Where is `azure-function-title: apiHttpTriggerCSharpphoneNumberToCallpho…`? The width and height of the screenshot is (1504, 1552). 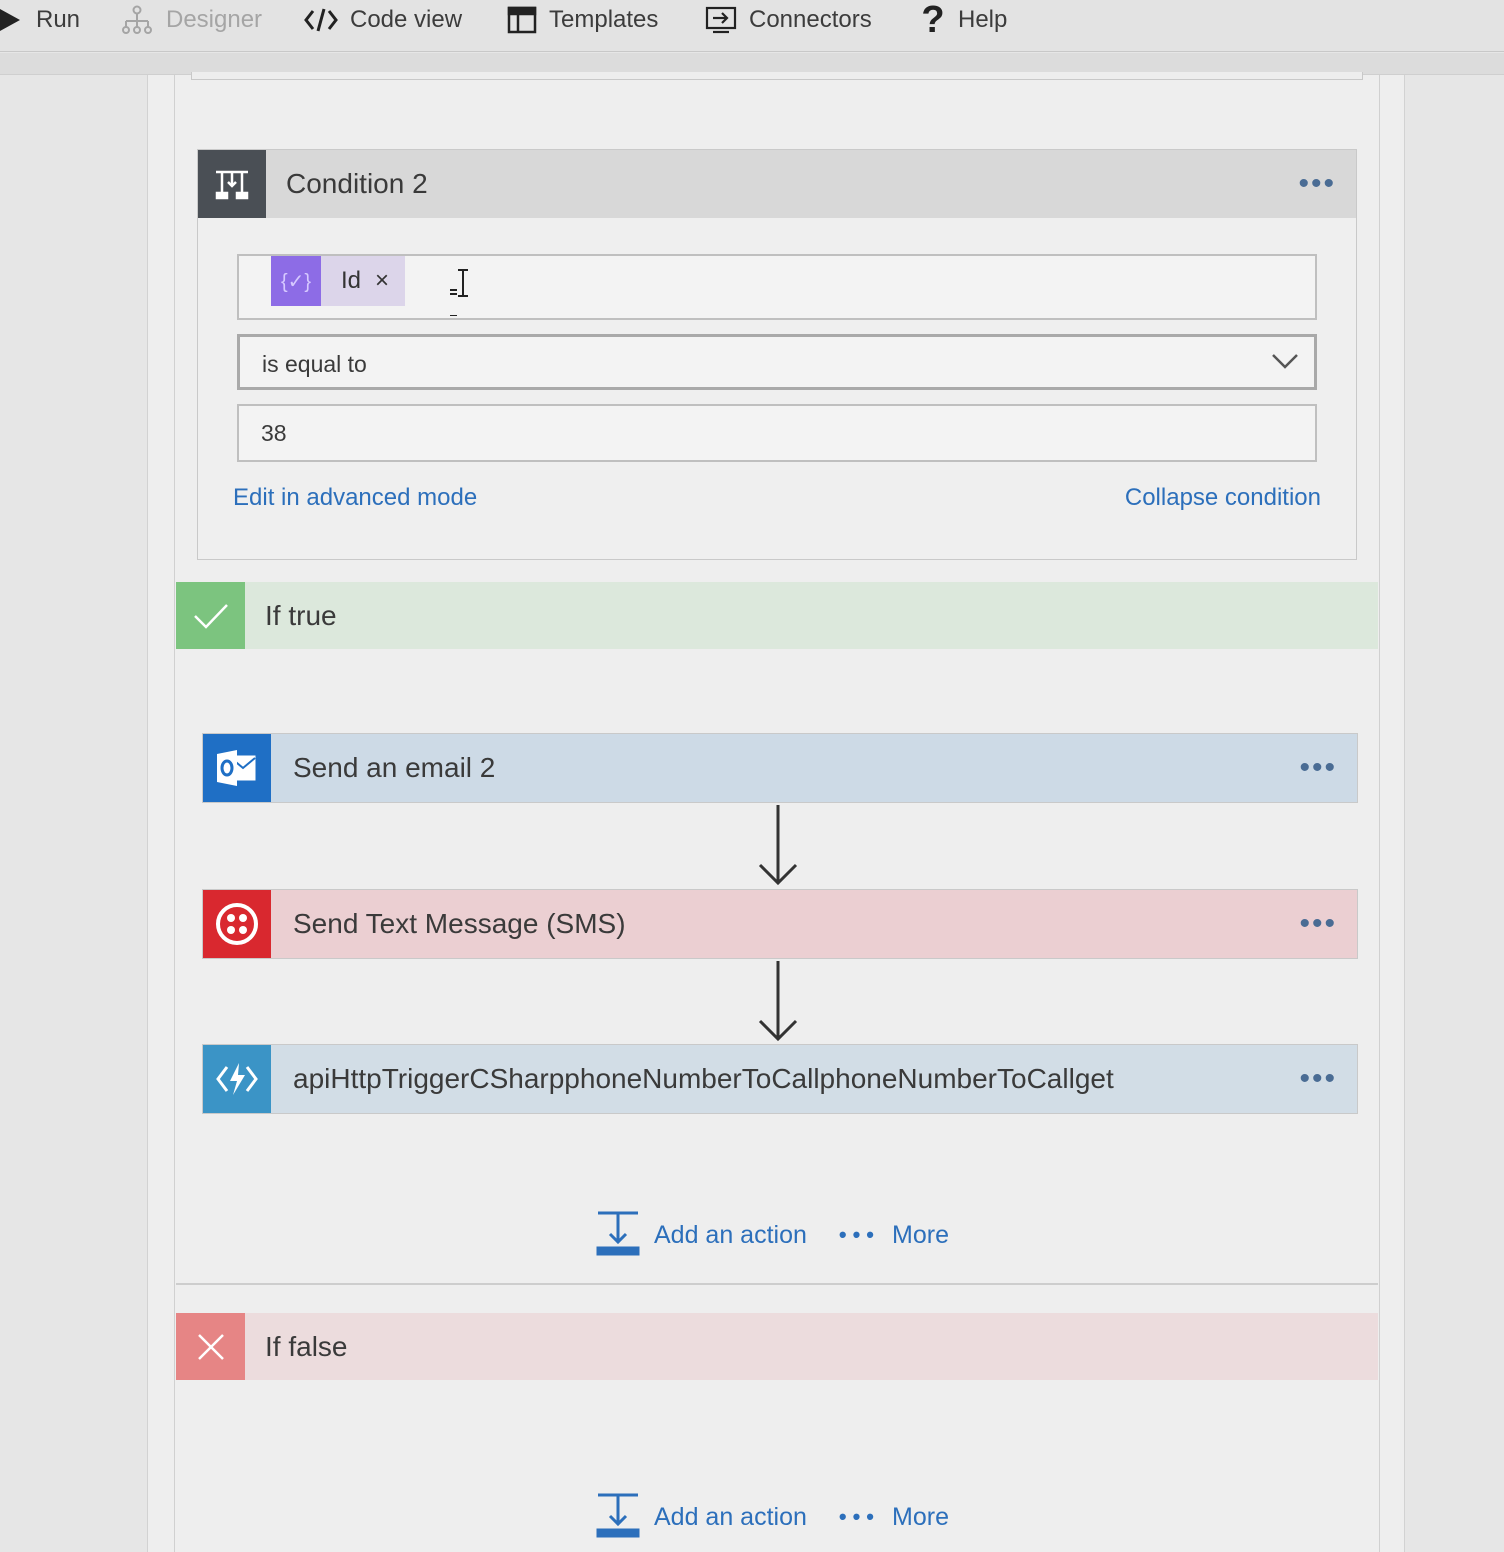
azure-function-title: apiHttpTriggerCSharpphoneNumberToCallpho… is located at coordinates (703, 1078).